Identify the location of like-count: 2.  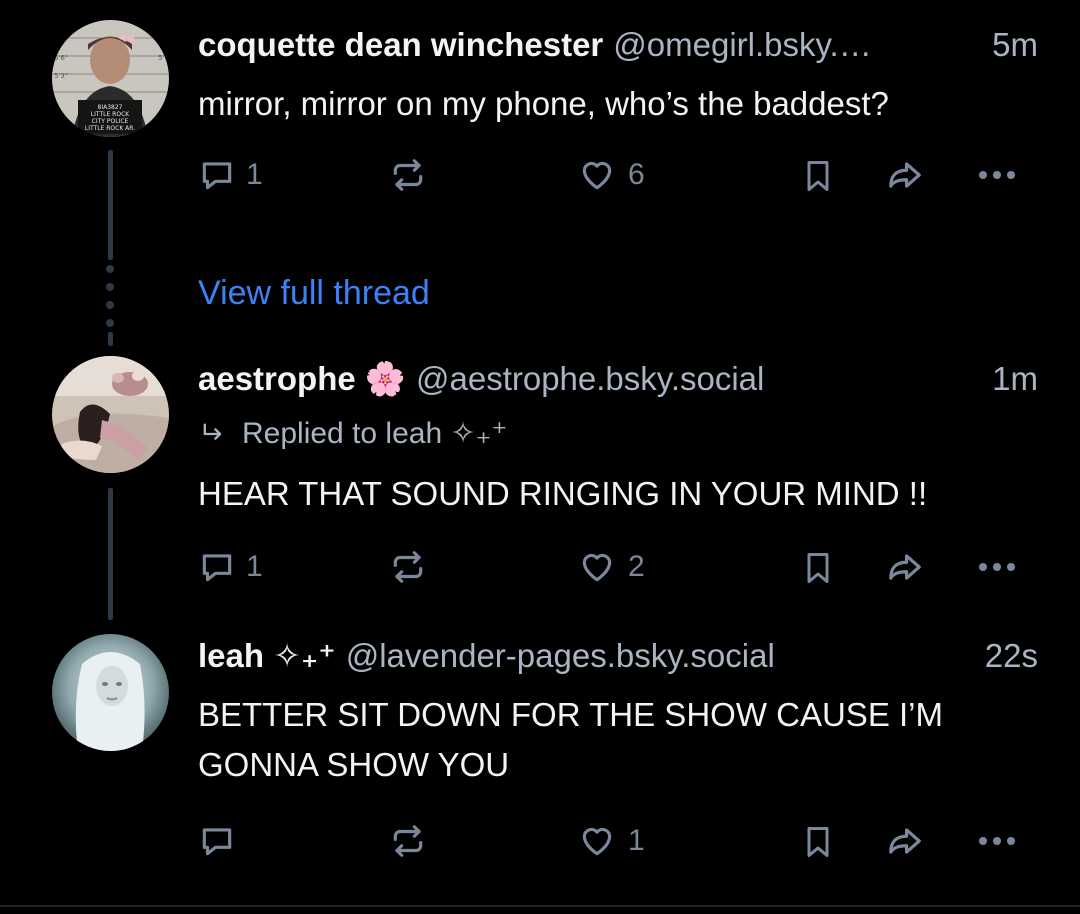
(636, 566).